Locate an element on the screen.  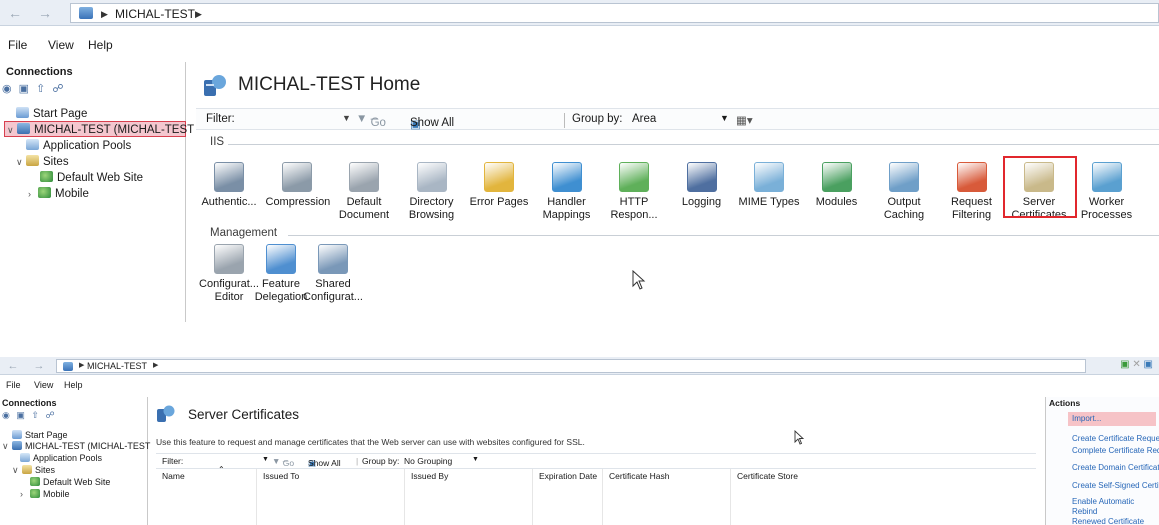
column-header-expiration-date: Expiration Date is located at coordinates (567, 497).